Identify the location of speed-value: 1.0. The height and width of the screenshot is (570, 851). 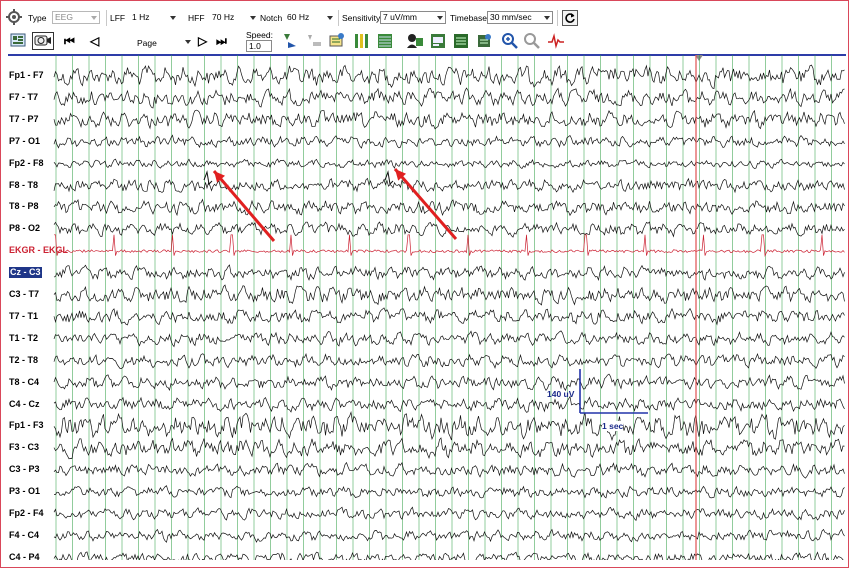
(255, 46).